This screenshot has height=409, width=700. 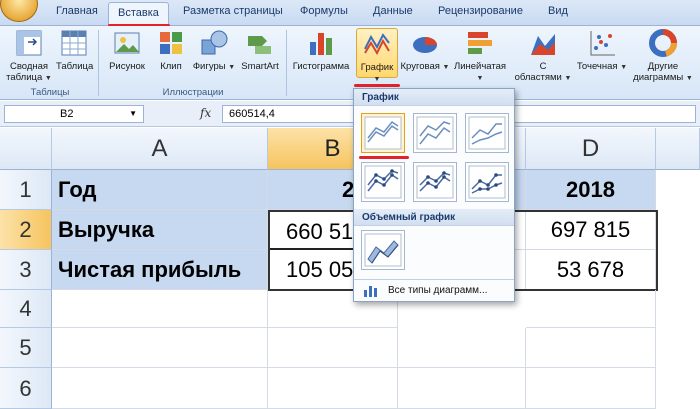 I want to click on table-icon, so click(x=74, y=43).